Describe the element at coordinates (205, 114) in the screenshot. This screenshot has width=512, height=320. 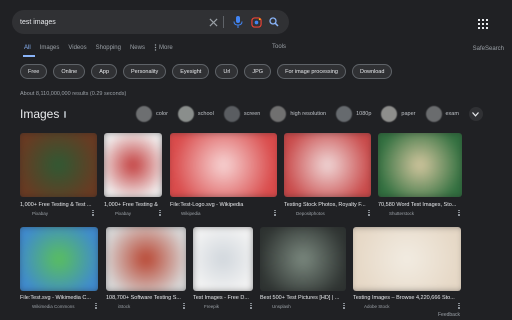
I see `filter-label: school` at that location.